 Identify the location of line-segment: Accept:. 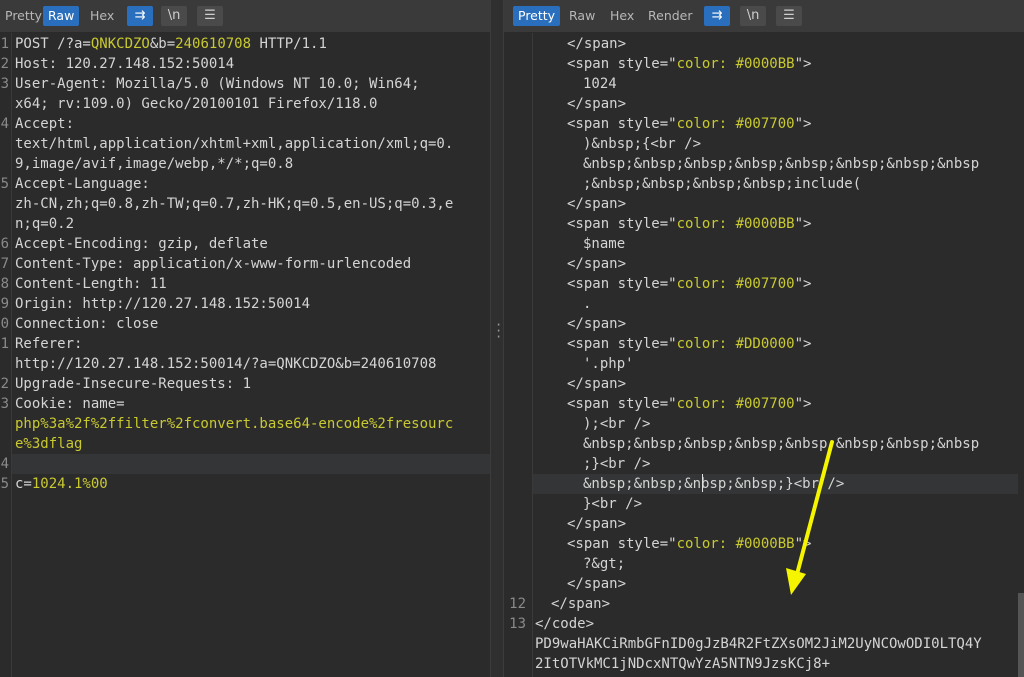
(45, 124).